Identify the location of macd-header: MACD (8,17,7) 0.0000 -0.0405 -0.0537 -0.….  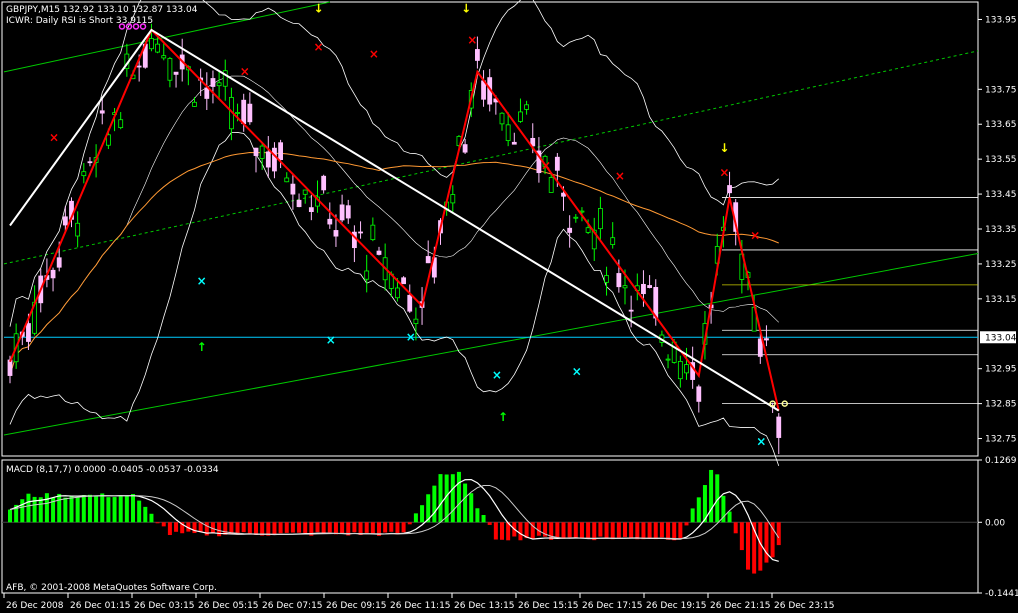
(112, 470).